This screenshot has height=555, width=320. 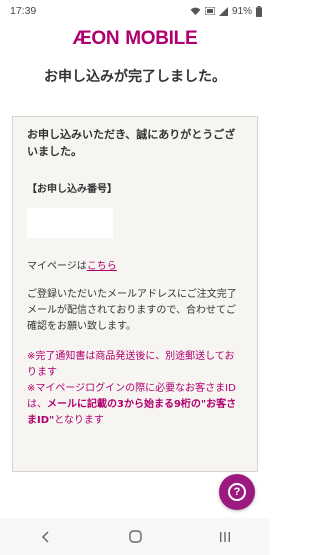 What do you see at coordinates (23, 11) in the screenshot?
I see `status-time: 17:39` at bounding box center [23, 11].